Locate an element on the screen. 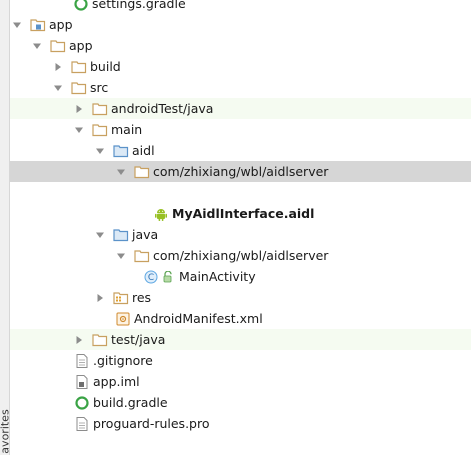 The width and height of the screenshot is (471, 455). tree-item-label: proguard-rules.pro is located at coordinates (151, 423).